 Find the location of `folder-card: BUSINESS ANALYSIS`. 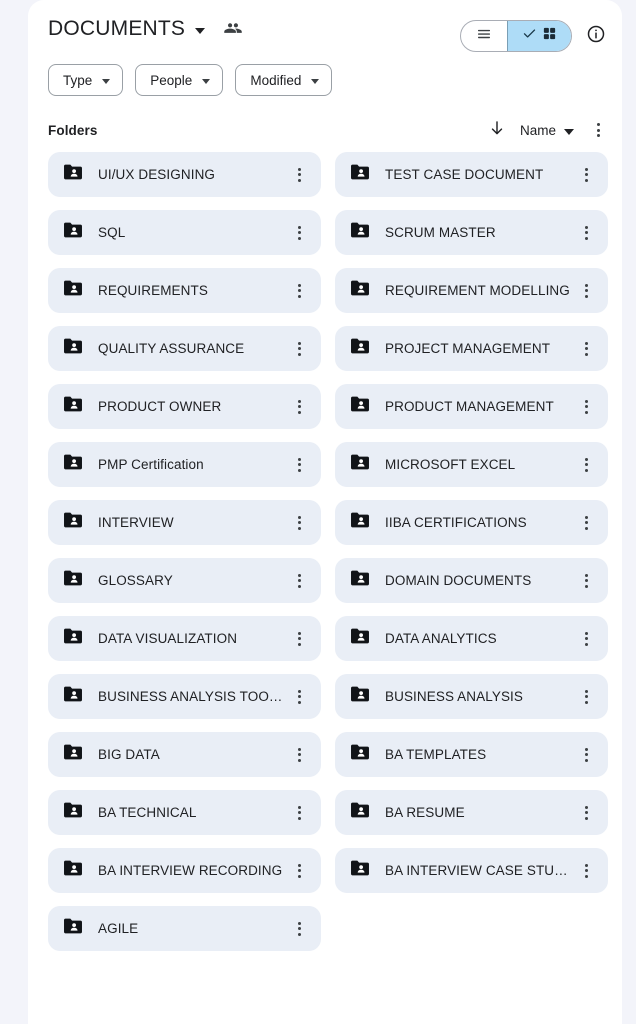

folder-card: BUSINESS ANALYSIS is located at coordinates (471, 696).